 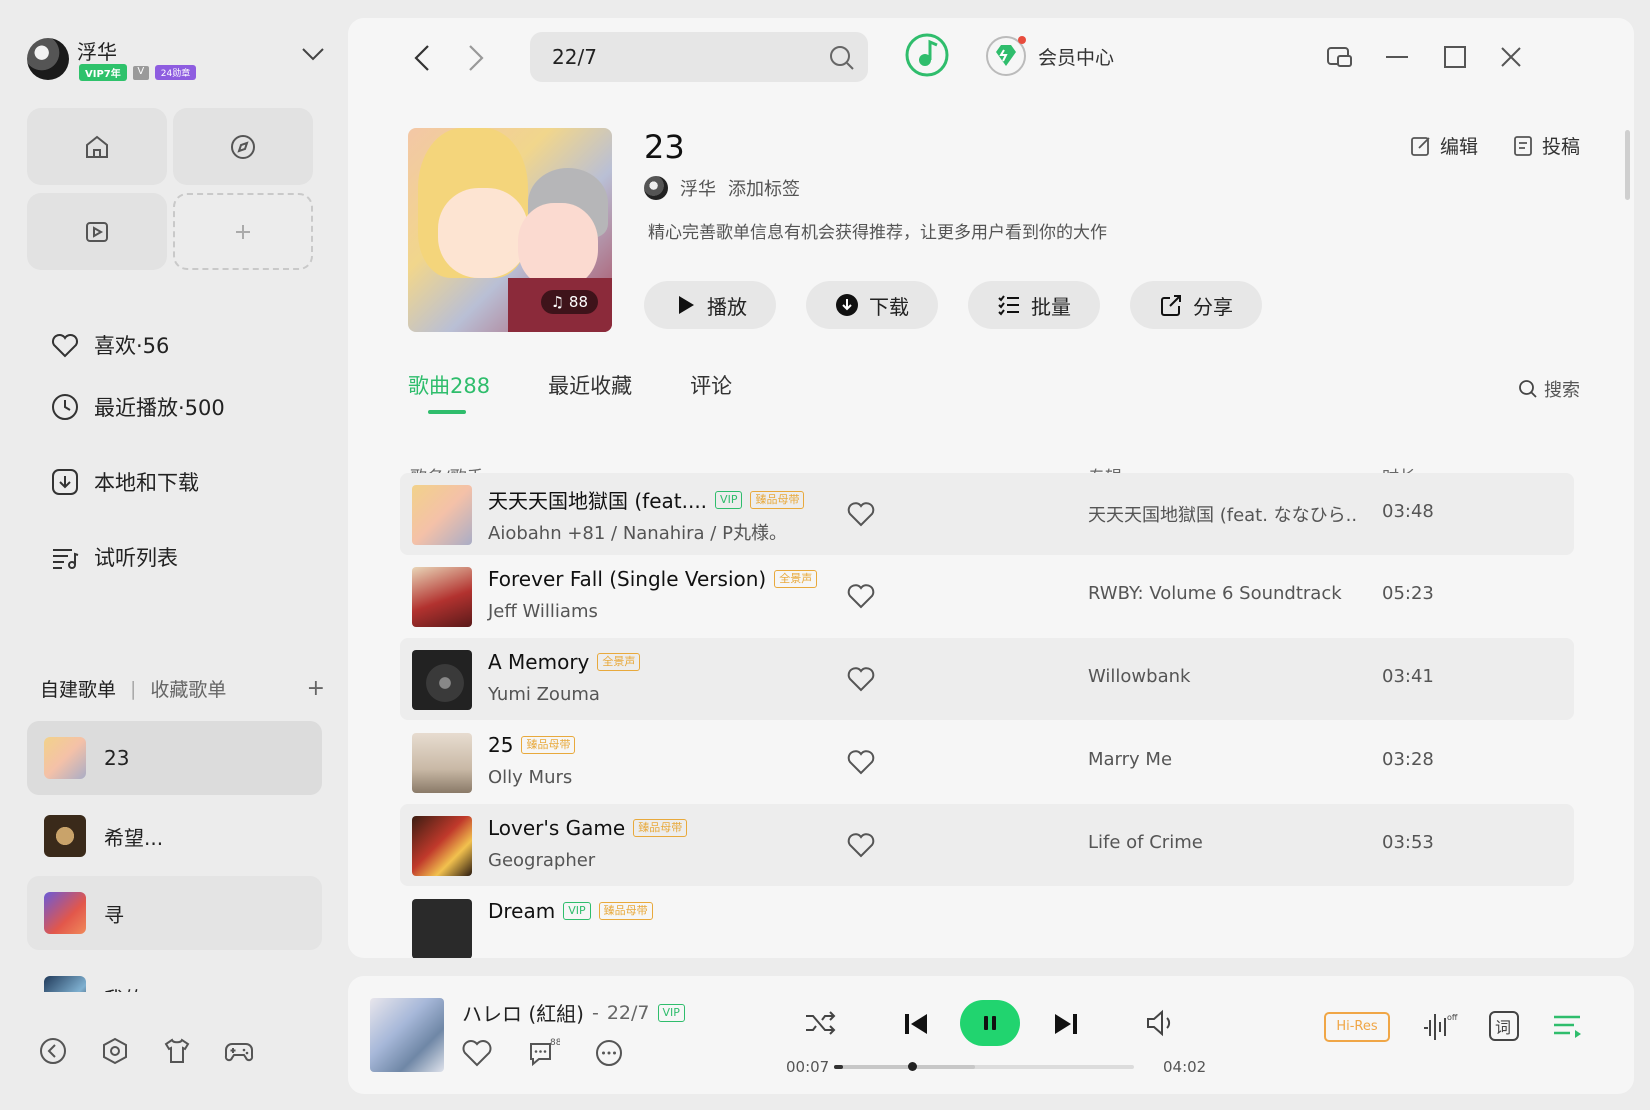 What do you see at coordinates (530, 777) in the screenshot?
I see `song-artist: Olly Murs` at bounding box center [530, 777].